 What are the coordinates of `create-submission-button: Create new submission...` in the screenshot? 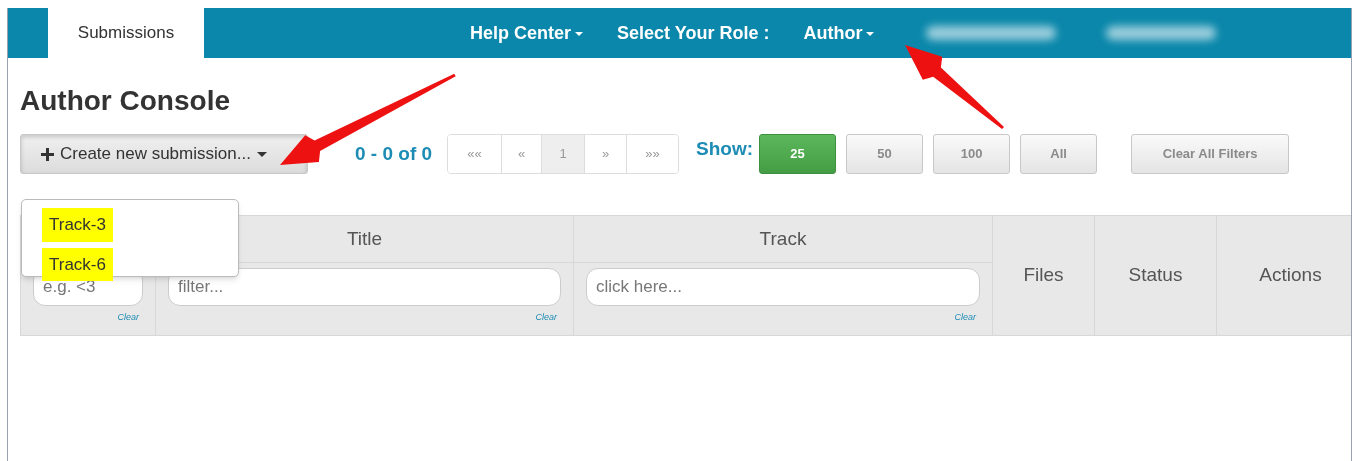 It's located at (164, 154).